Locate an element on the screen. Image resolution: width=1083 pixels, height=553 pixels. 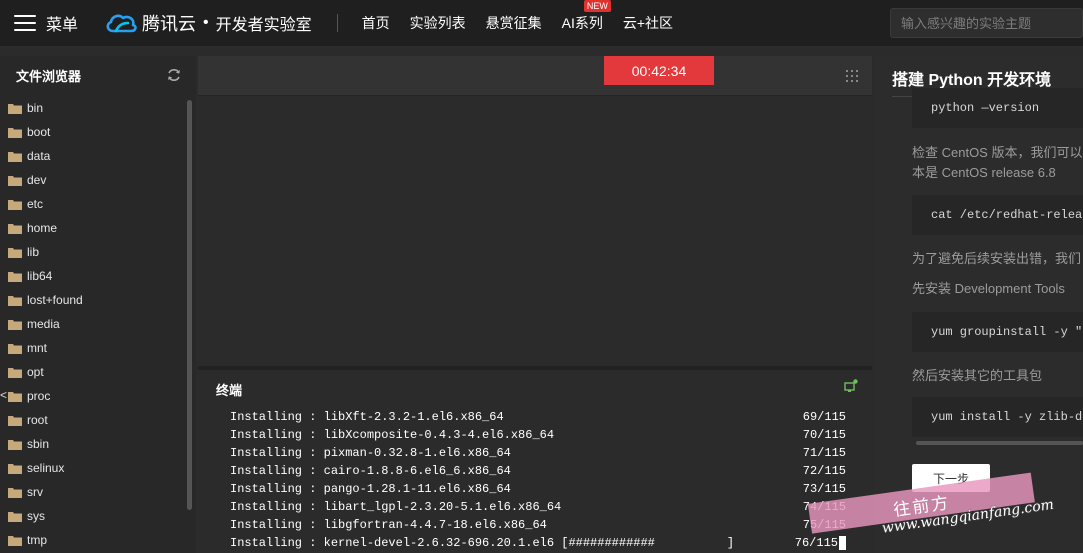
terminal-line-count: 73/115 is located at coordinates (824, 489).